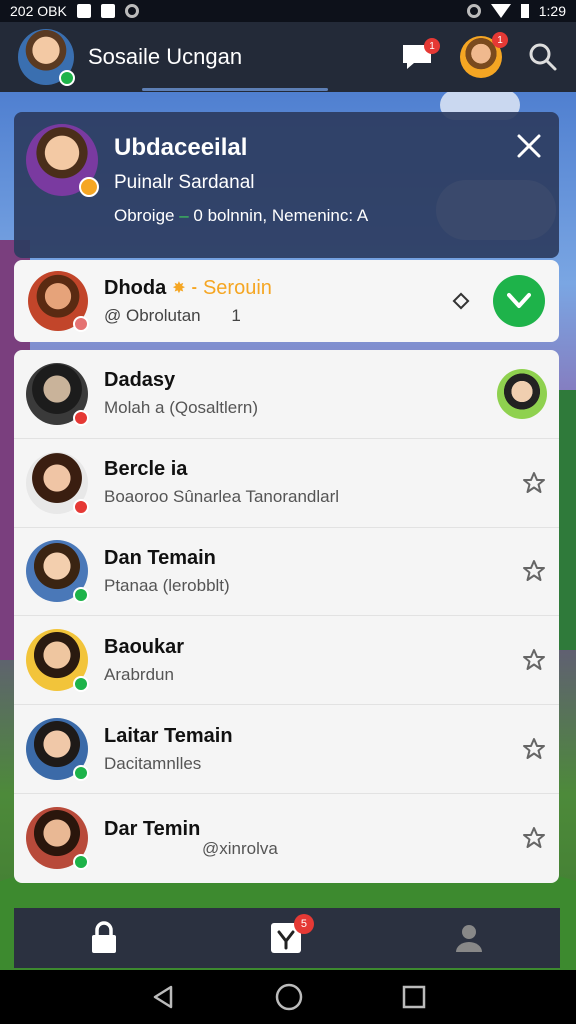 Image resolution: width=576 pixels, height=1024 pixels. Describe the element at coordinates (288, 57) in the screenshot. I see `app-bar: Sosaile Ucngan 1 1` at that location.